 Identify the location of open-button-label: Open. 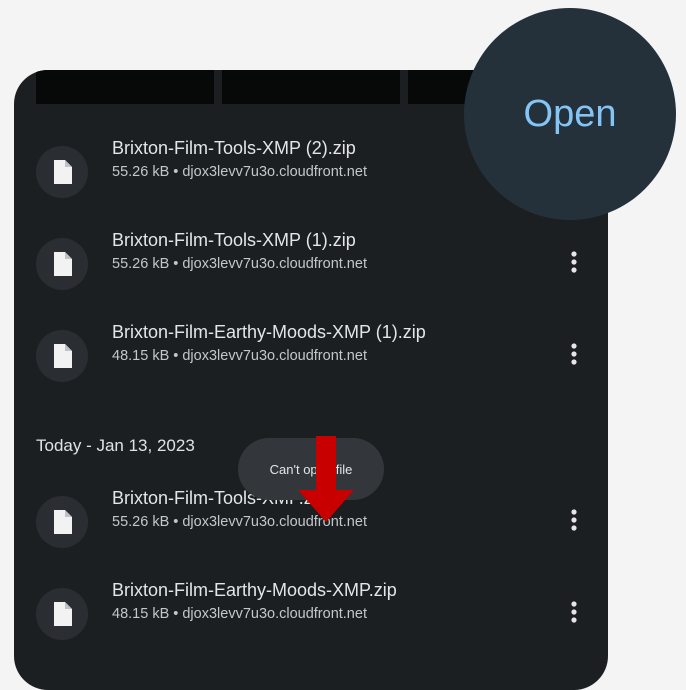
(570, 113).